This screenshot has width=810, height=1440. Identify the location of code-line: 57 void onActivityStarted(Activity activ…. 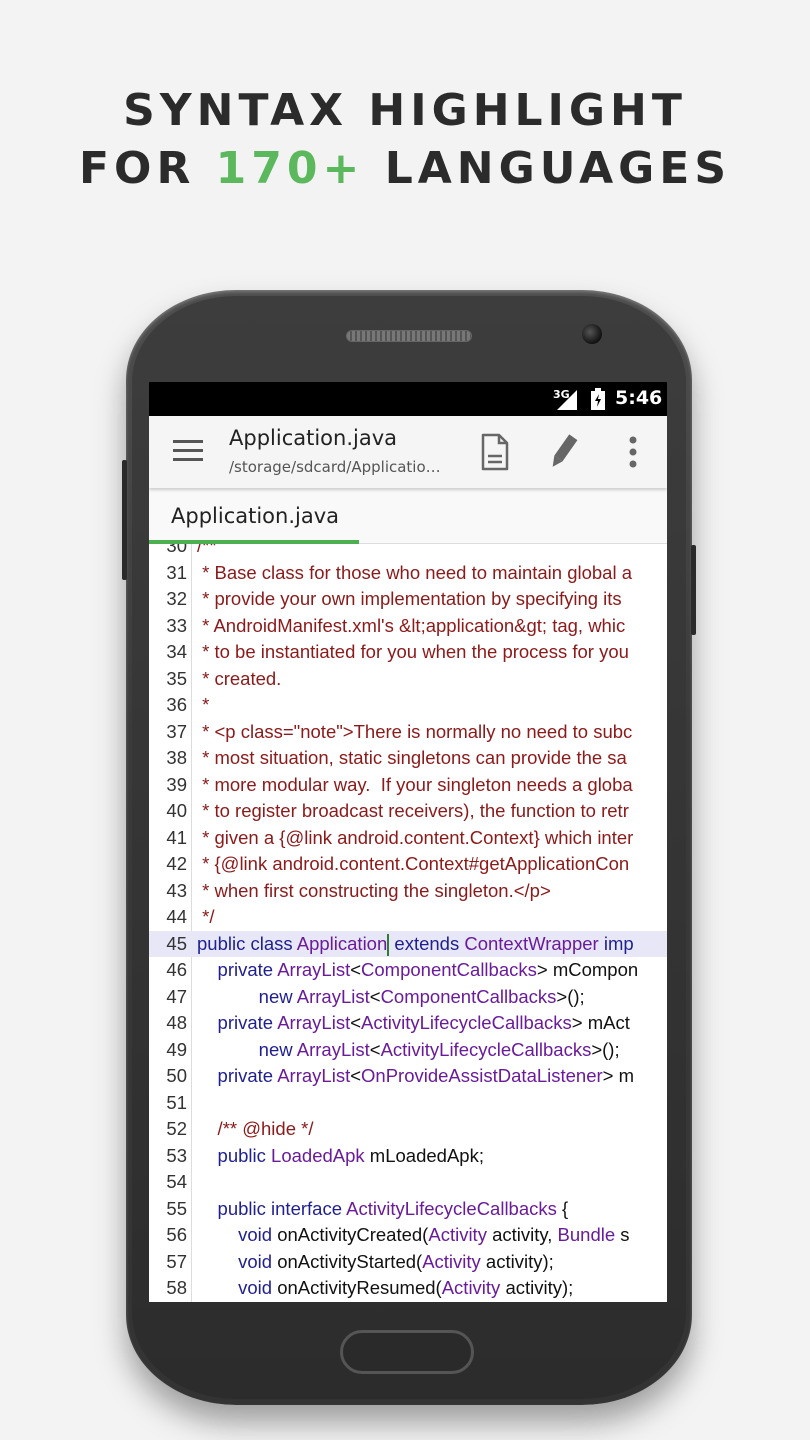
(408, 1262).